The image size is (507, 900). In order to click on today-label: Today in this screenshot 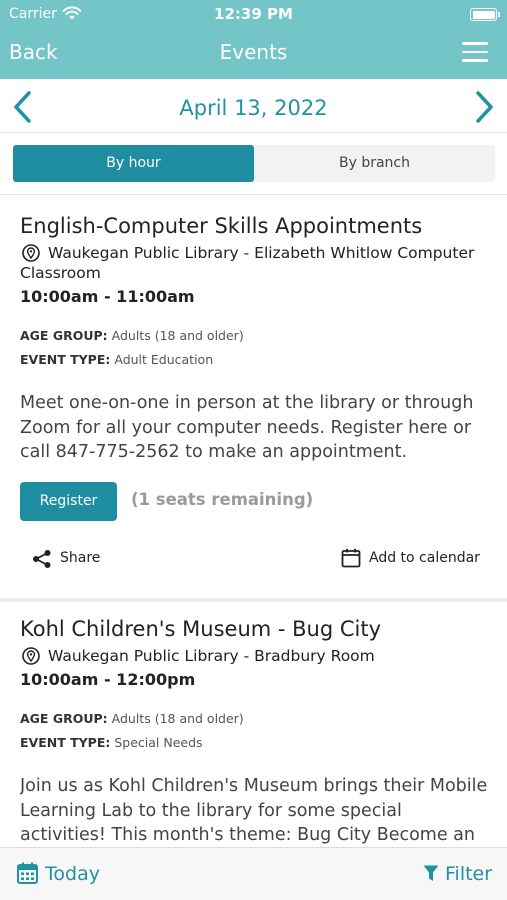, I will do `click(72, 874)`.